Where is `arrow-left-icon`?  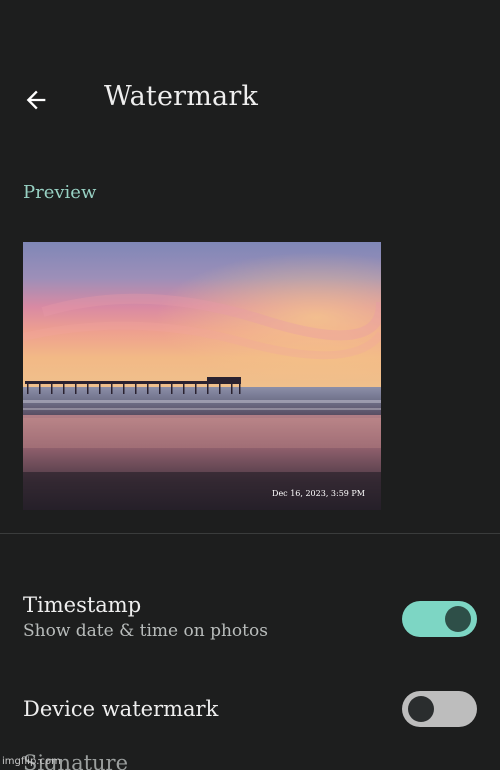 arrow-left-icon is located at coordinates (36, 100).